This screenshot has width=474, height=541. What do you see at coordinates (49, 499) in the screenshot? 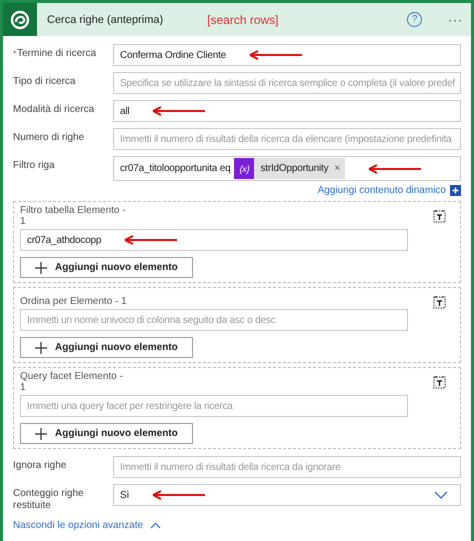
I see `field-label: Conteggio righe restituite` at bounding box center [49, 499].